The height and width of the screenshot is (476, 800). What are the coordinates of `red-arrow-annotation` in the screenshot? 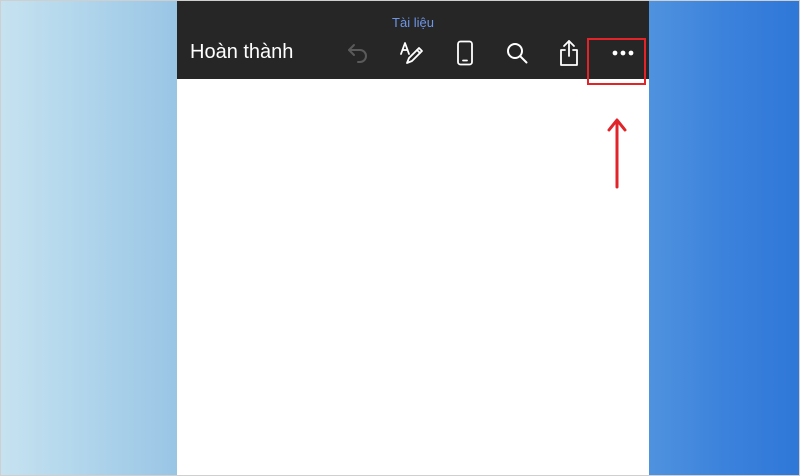 It's located at (617, 153).